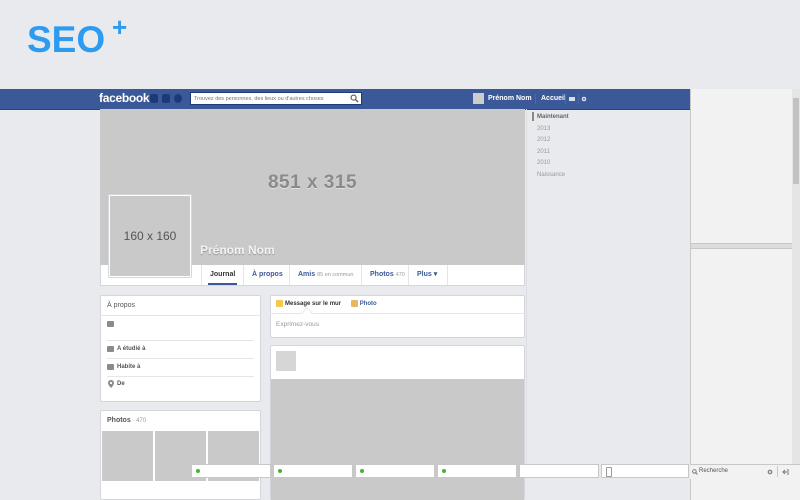  I want to click on timeline-marker, so click(533, 116).